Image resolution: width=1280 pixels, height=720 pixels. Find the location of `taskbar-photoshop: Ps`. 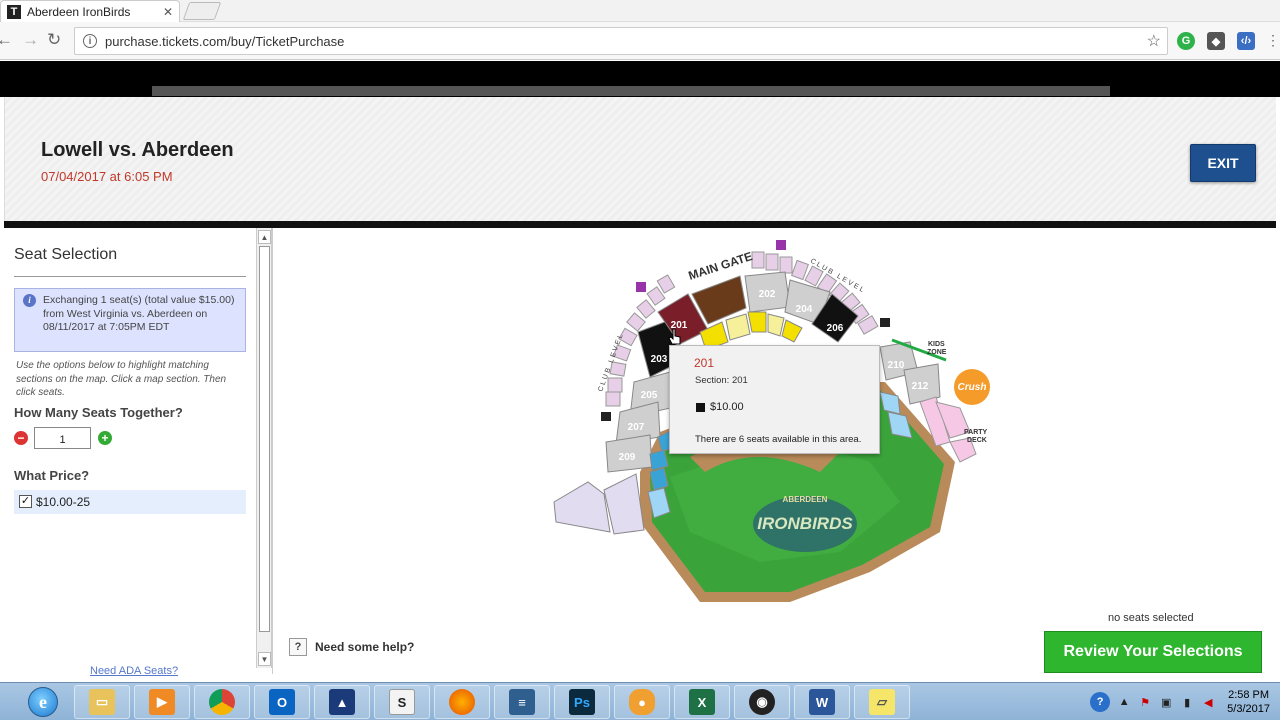

taskbar-photoshop: Ps is located at coordinates (582, 702).